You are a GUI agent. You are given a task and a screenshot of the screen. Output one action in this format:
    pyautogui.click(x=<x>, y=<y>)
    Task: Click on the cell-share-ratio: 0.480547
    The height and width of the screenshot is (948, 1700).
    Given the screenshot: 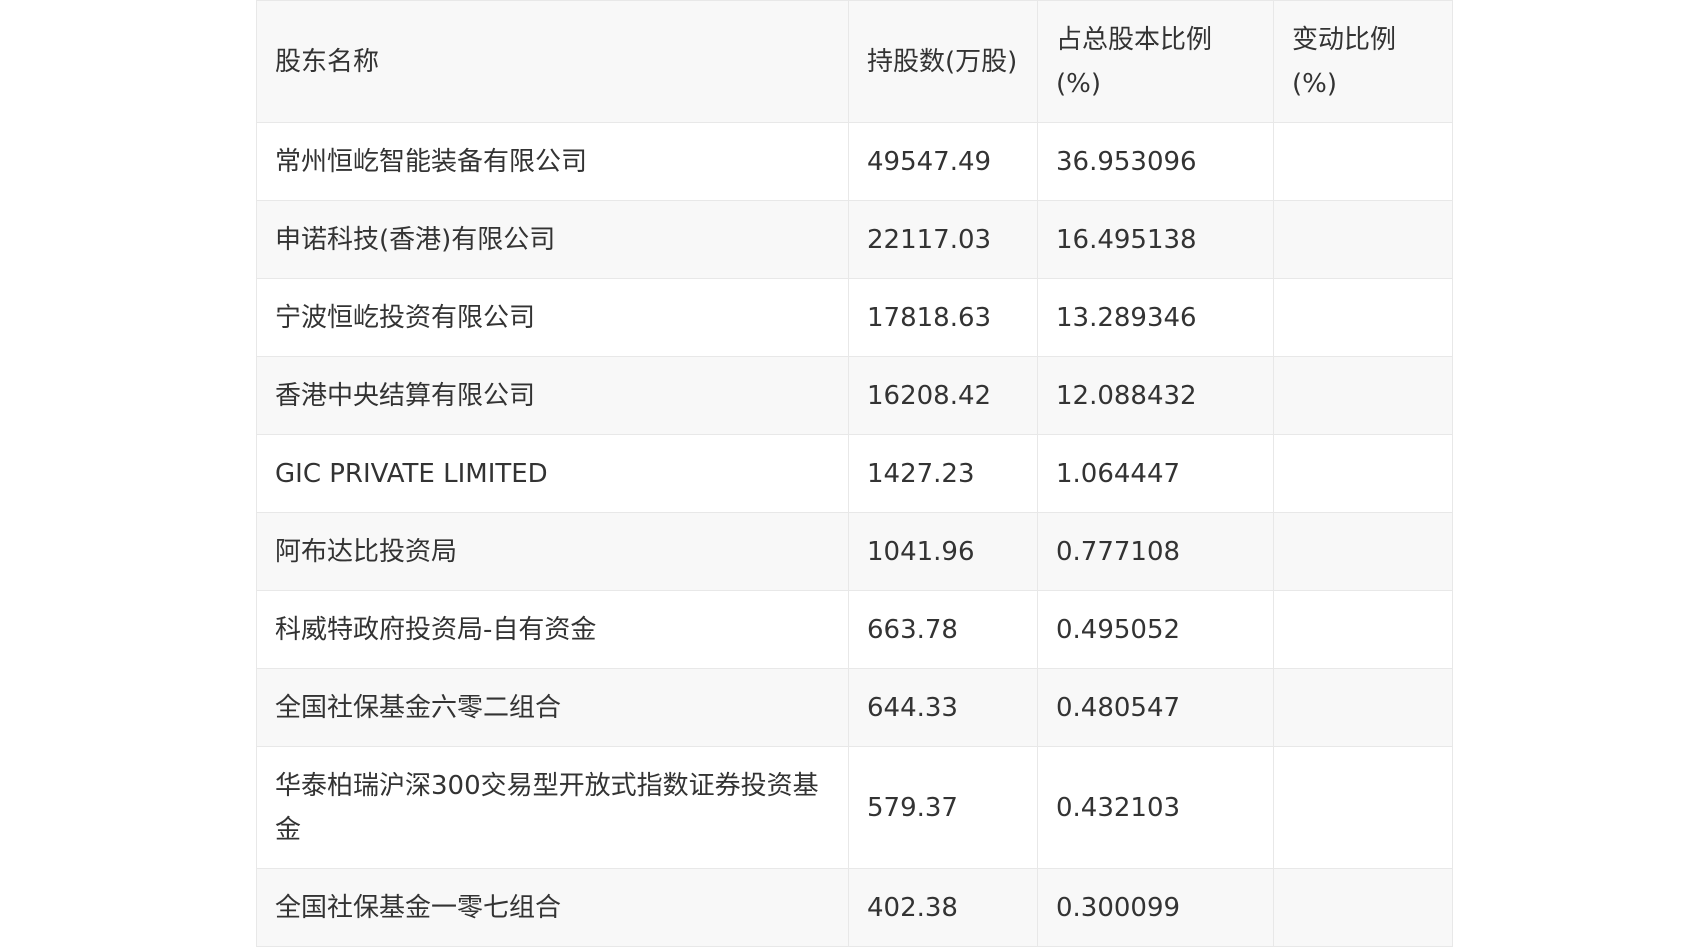 What is the action you would take?
    pyautogui.click(x=1155, y=707)
    